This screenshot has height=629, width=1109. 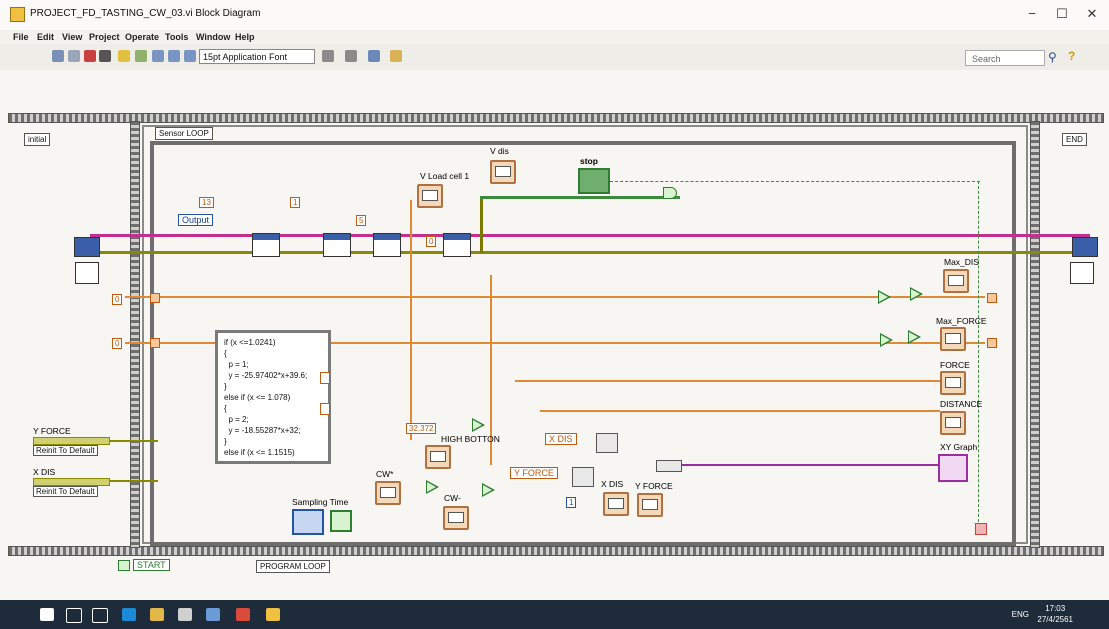 I want to click on align-objects-icon, so click(x=328, y=56).